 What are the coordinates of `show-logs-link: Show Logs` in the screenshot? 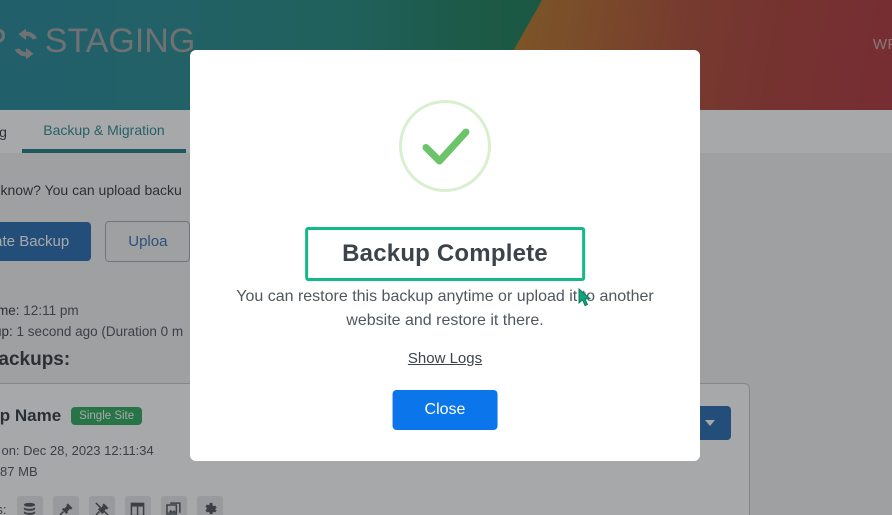 It's located at (445, 358).